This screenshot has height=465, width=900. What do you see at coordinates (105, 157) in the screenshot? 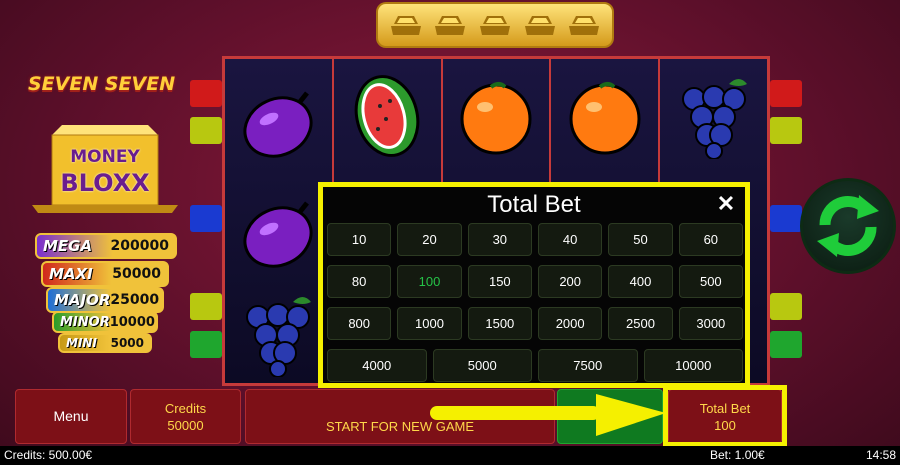
I see `logo-money-text: MONEY` at bounding box center [105, 157].